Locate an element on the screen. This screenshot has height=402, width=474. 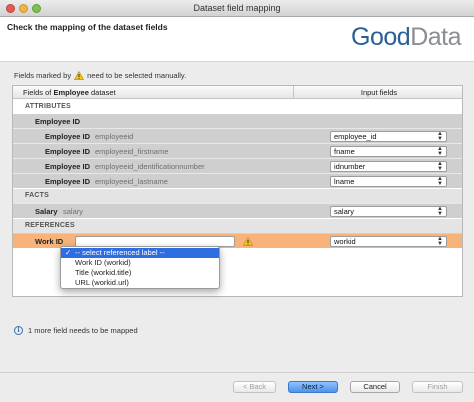
notice-suffix: need to be selected manually. is located at coordinates (137, 75).